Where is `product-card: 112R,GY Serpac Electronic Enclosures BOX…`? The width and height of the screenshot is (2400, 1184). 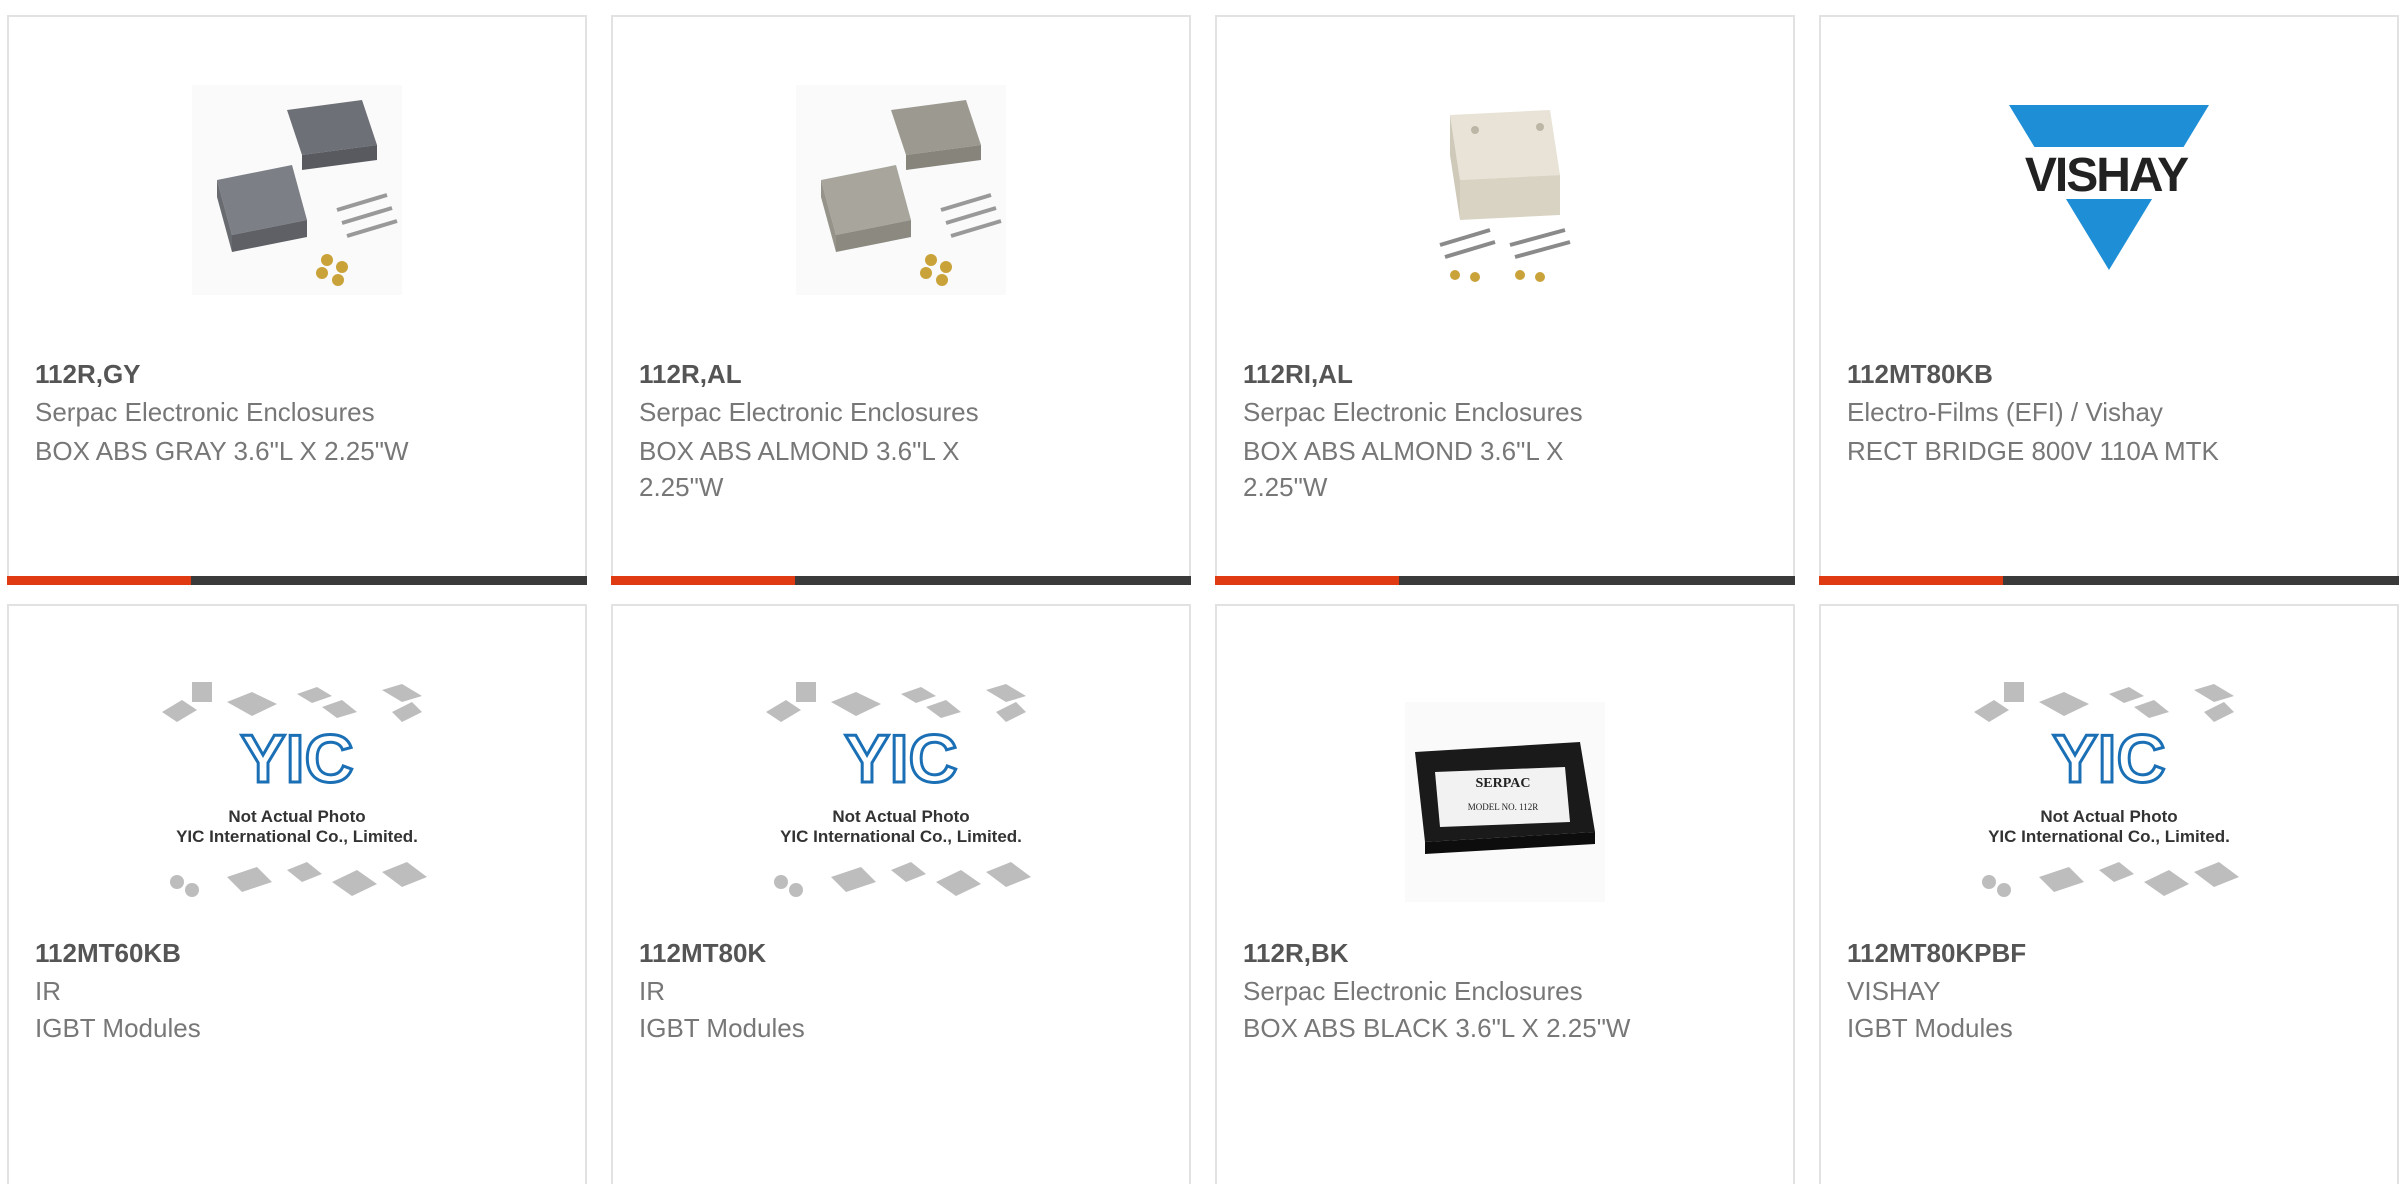
product-card: 112R,GY Serpac Electronic Enclosures BOX… is located at coordinates (297, 300).